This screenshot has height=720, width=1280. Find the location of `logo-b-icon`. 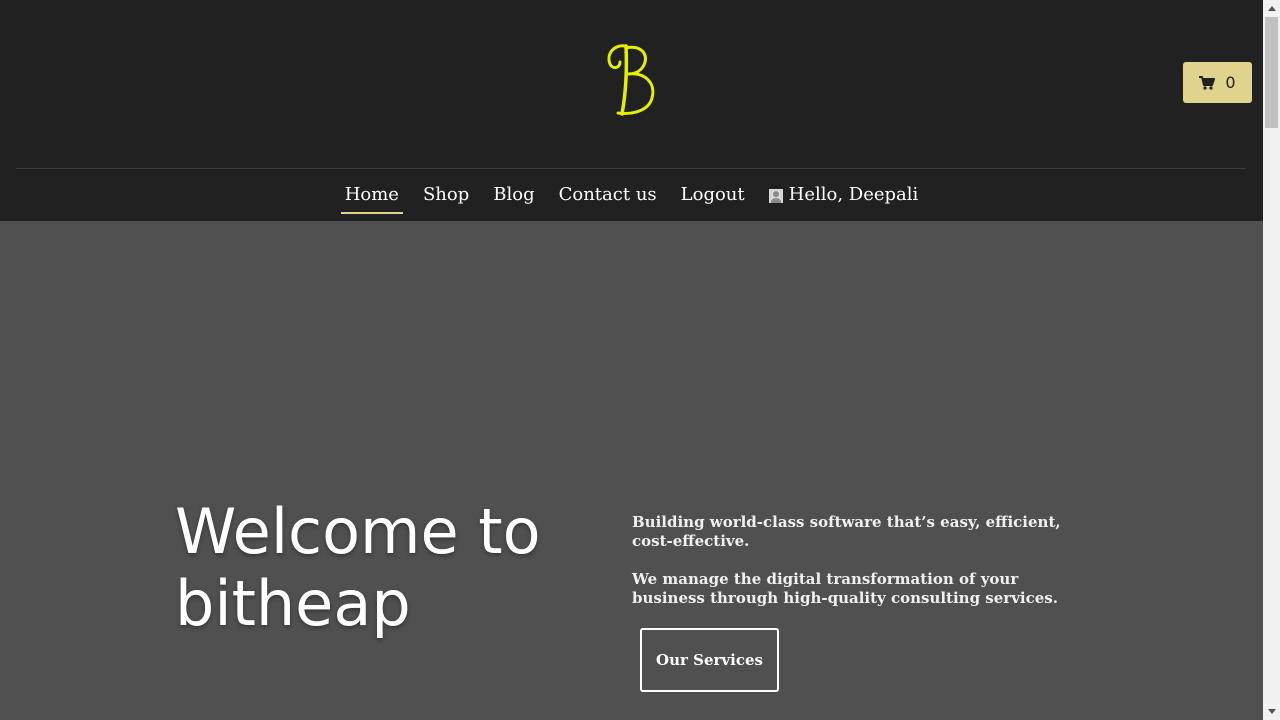

logo-b-icon is located at coordinates (631, 80).